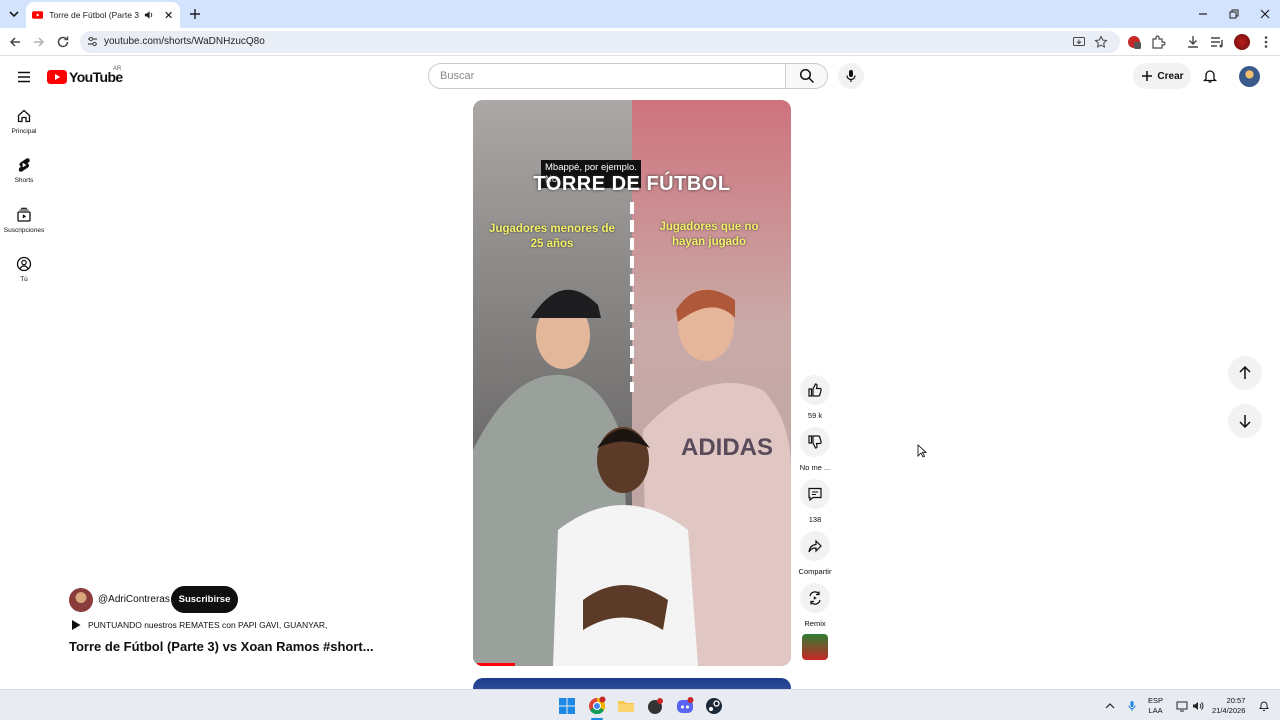 This screenshot has height=720, width=1280. Describe the element at coordinates (1210, 76) in the screenshot. I see `notifications-bell-icon` at that location.